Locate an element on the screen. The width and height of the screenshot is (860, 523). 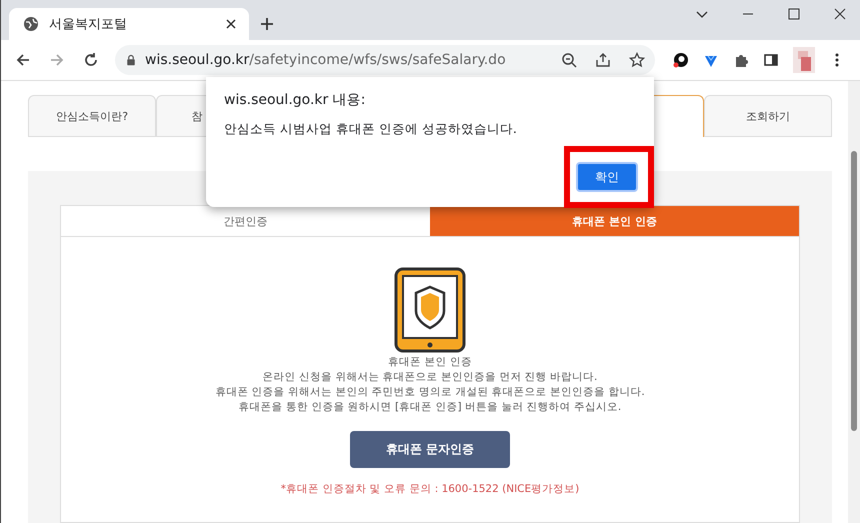
side-panel-icon is located at coordinates (771, 60).